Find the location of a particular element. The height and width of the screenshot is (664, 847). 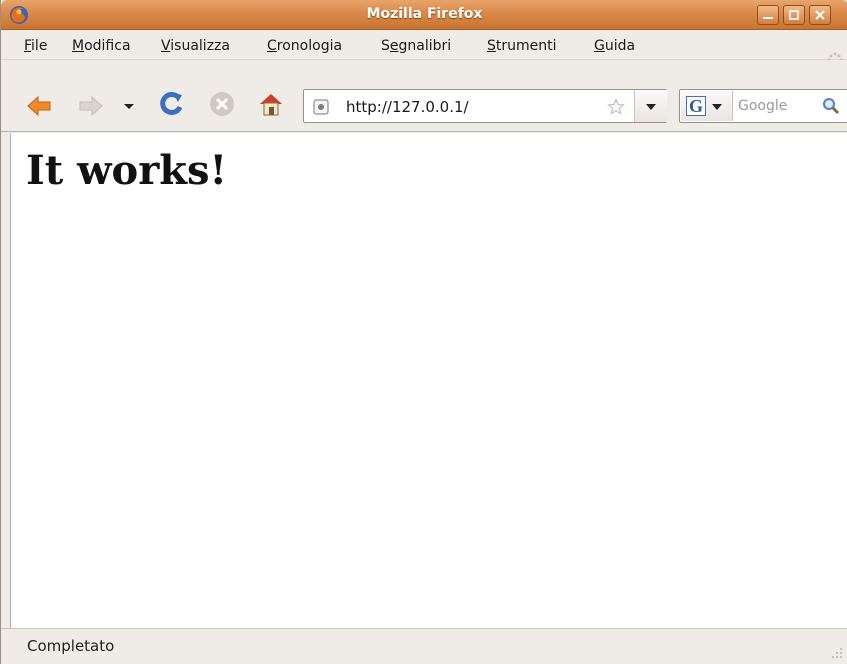

forward-button is located at coordinates (91, 106).